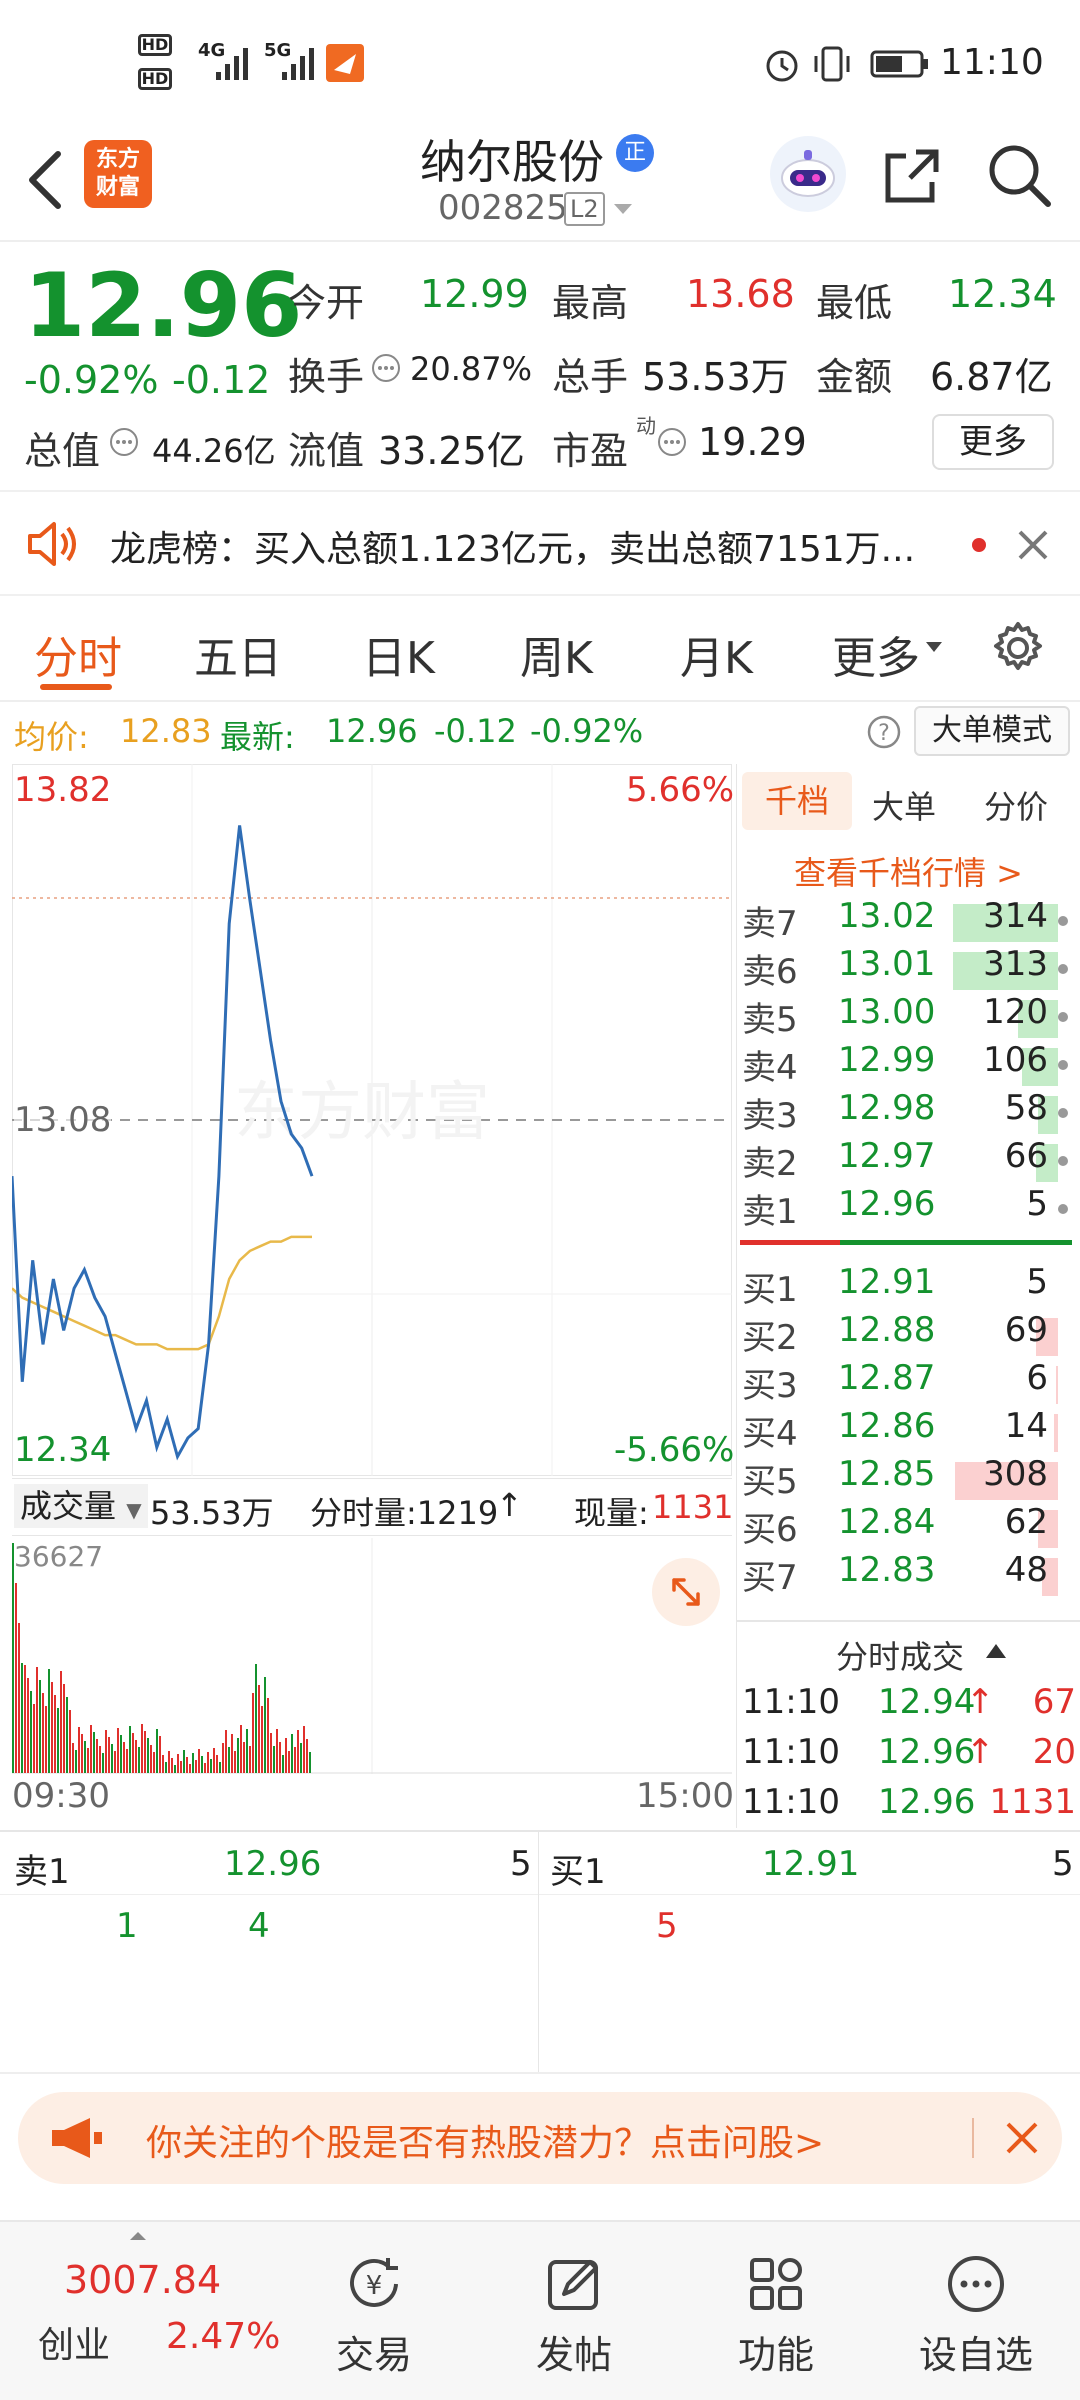  Describe the element at coordinates (992, 731) in the screenshot. I see `big-order-mode-button: 大单模式` at that location.